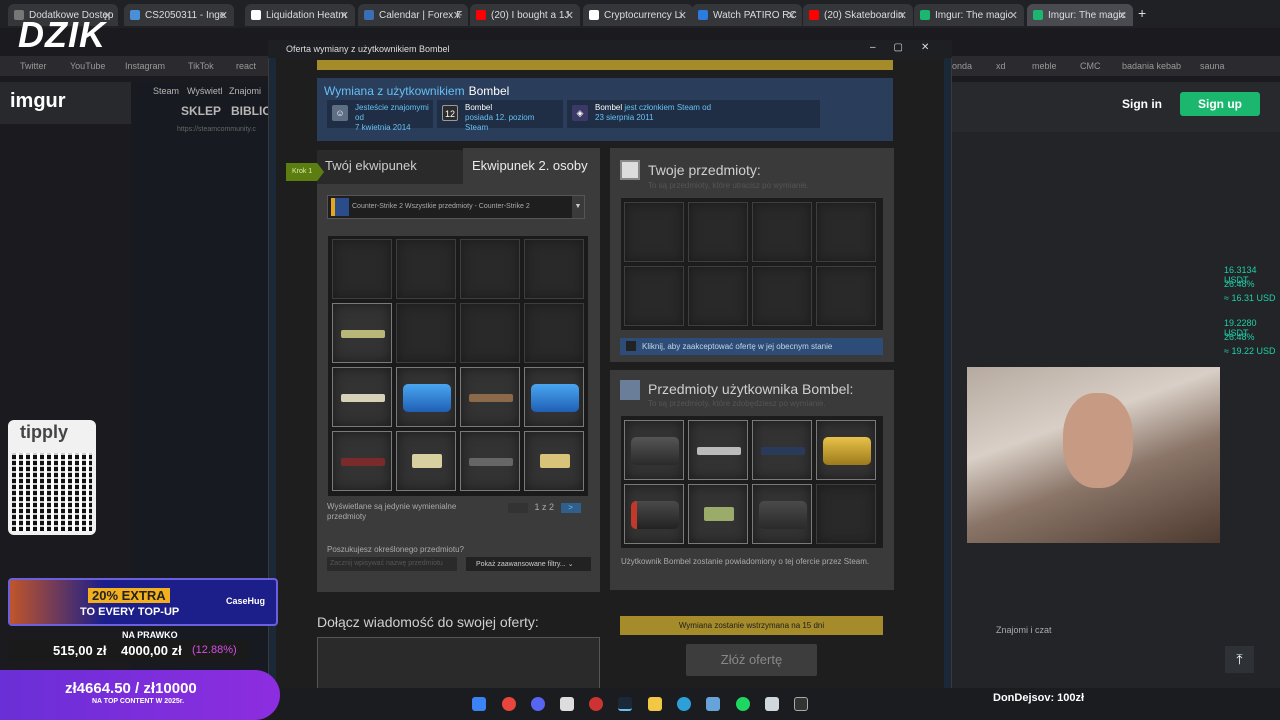 The image size is (1280, 720). Describe the element at coordinates (509, 704) in the screenshot. I see `chrome-icon` at that location.